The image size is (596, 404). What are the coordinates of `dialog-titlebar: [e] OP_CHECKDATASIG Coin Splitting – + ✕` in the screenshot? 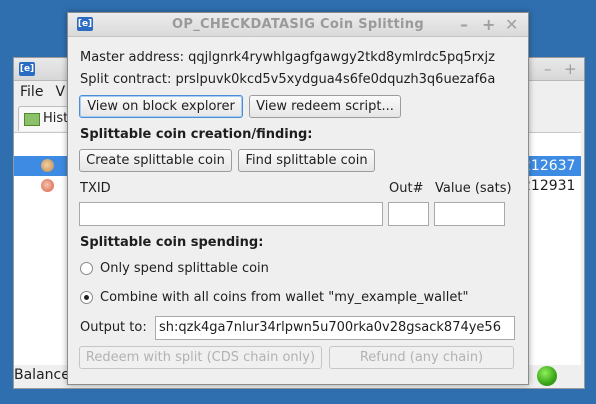 It's located at (298, 25).